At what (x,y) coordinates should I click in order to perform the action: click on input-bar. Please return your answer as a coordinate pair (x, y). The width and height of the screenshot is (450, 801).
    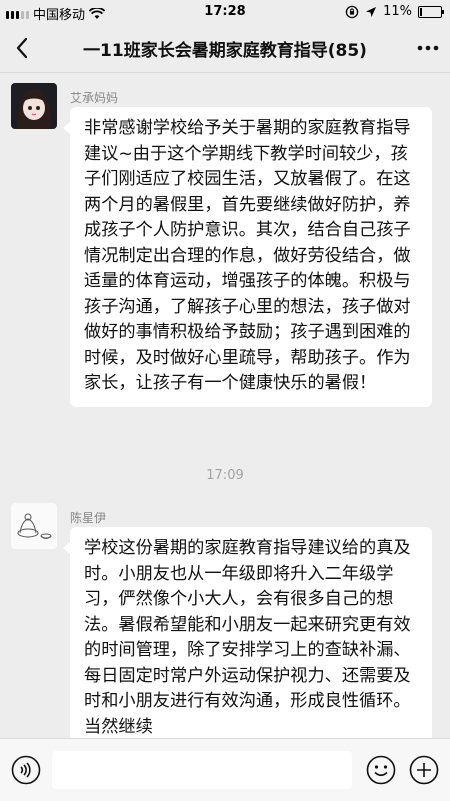
    Looking at the image, I should click on (225, 769).